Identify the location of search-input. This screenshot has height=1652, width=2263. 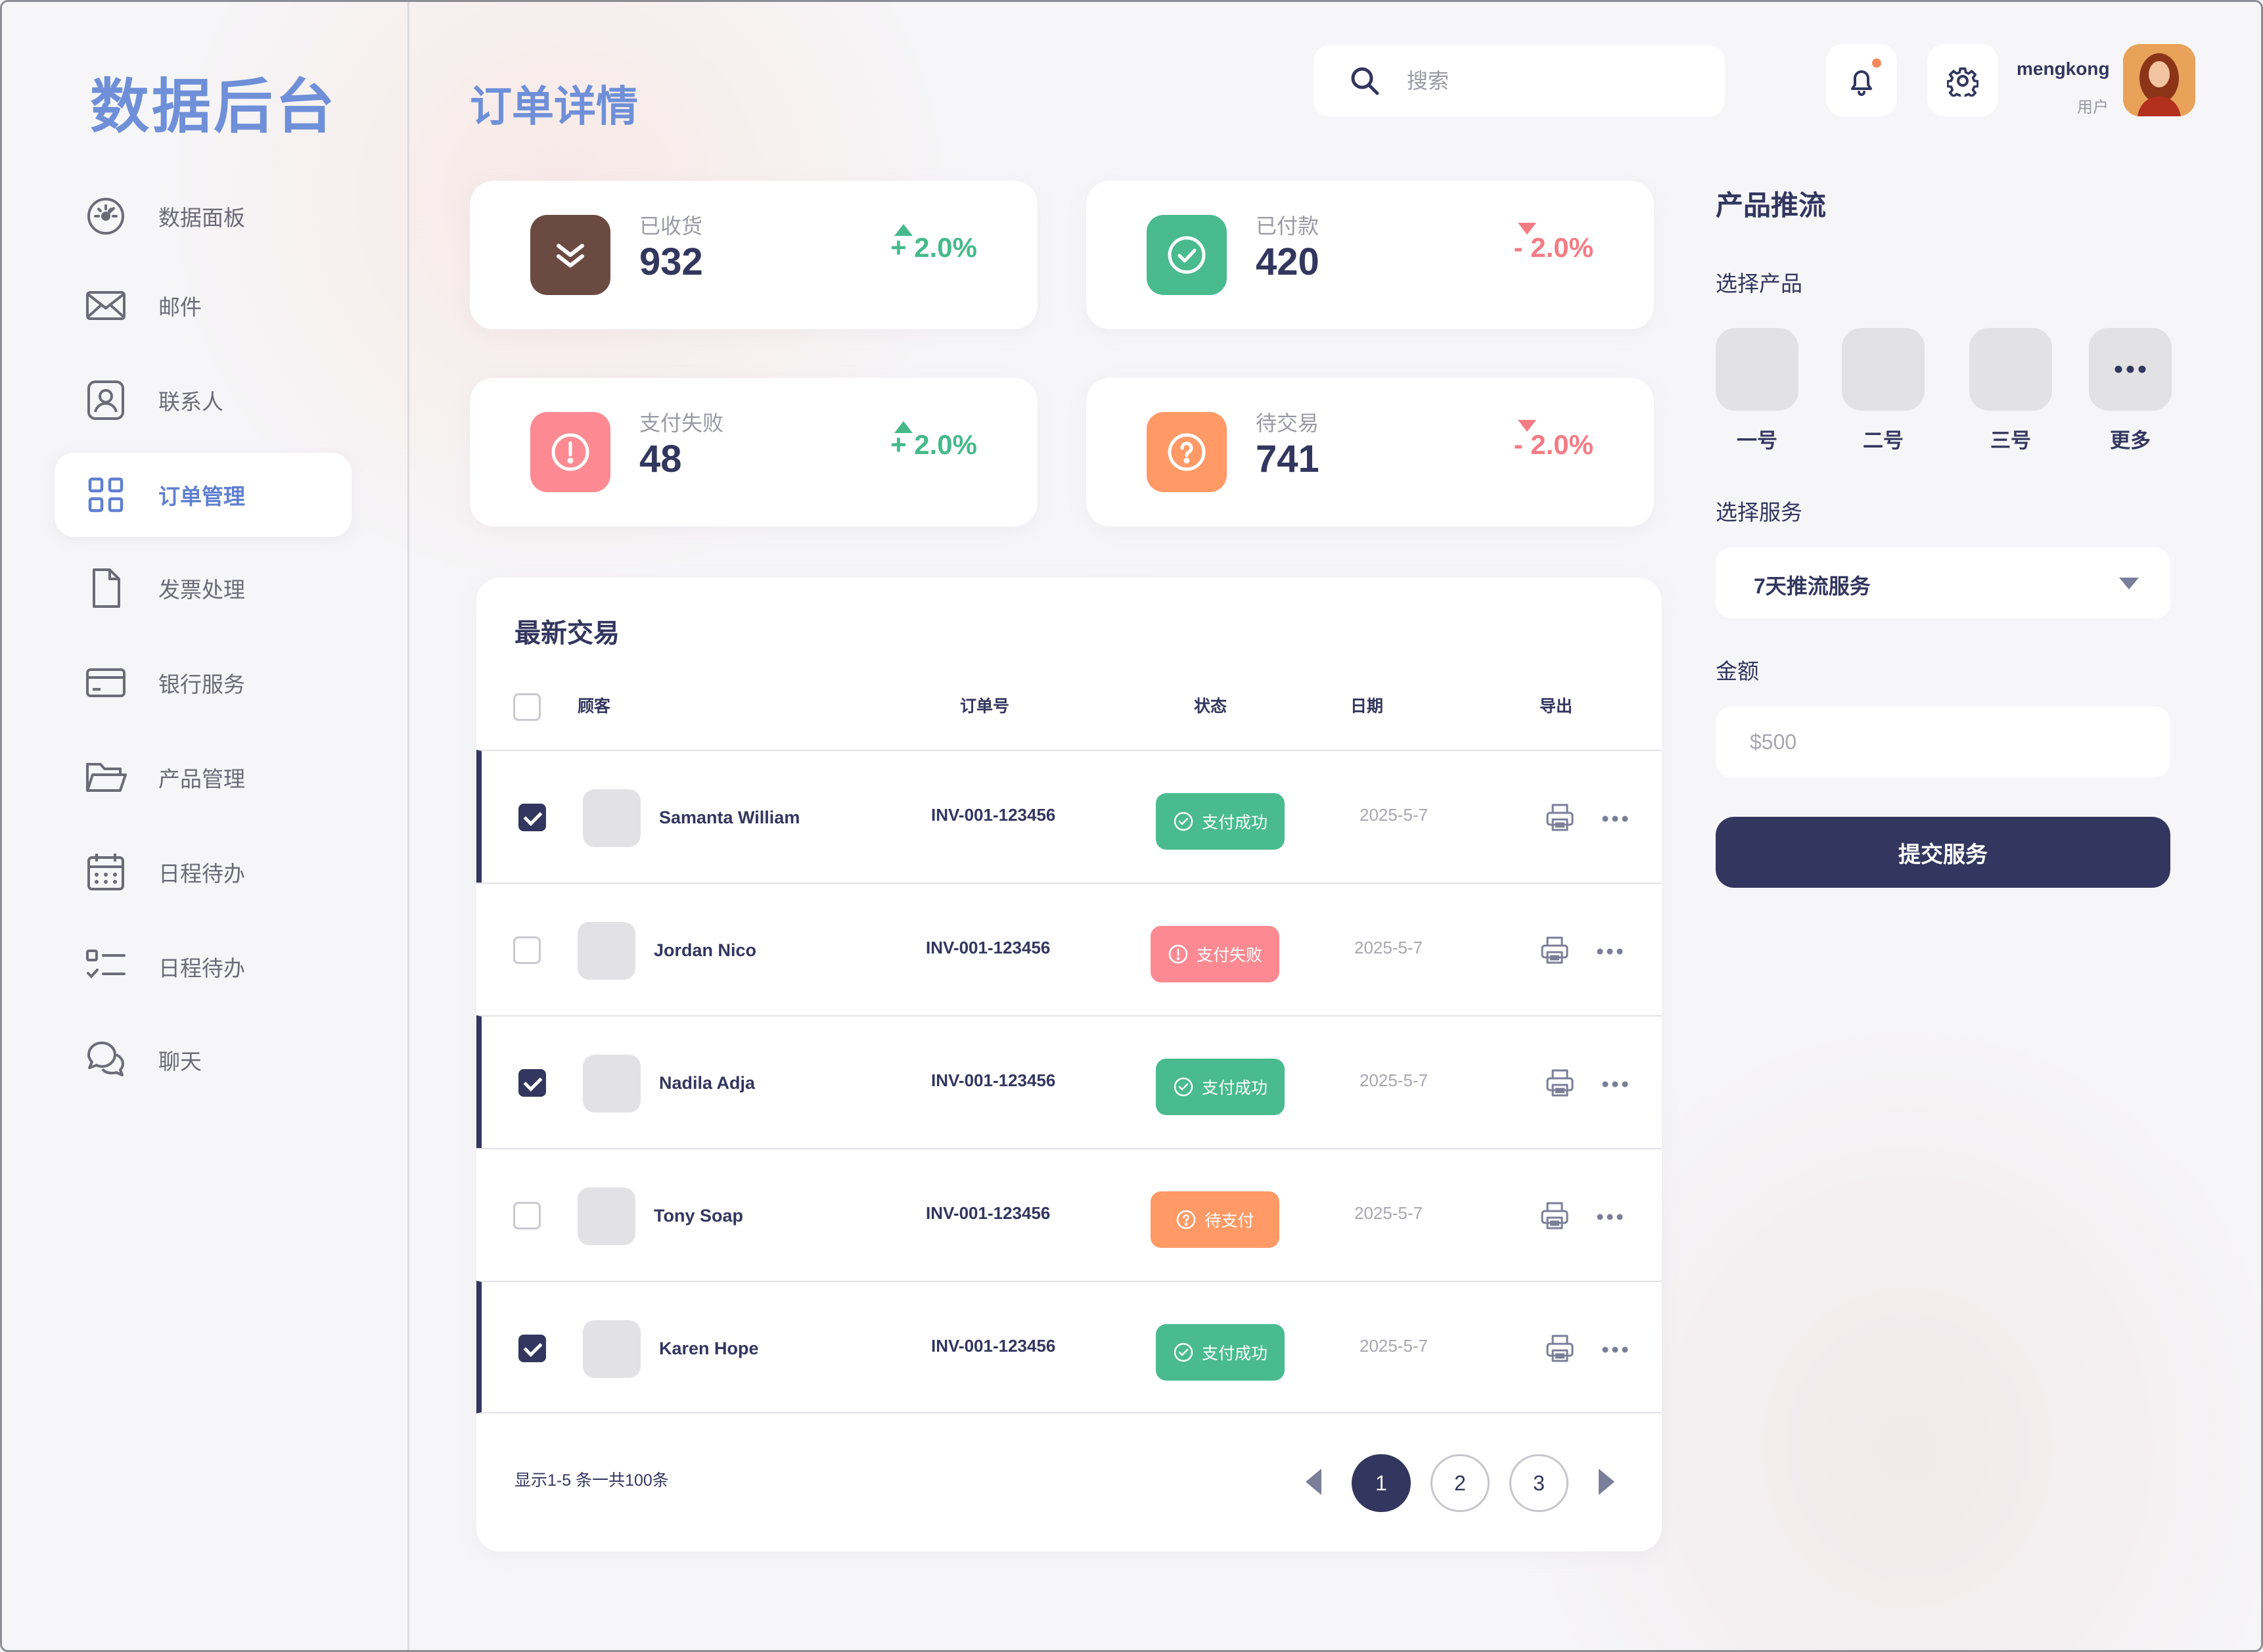
(1551, 81).